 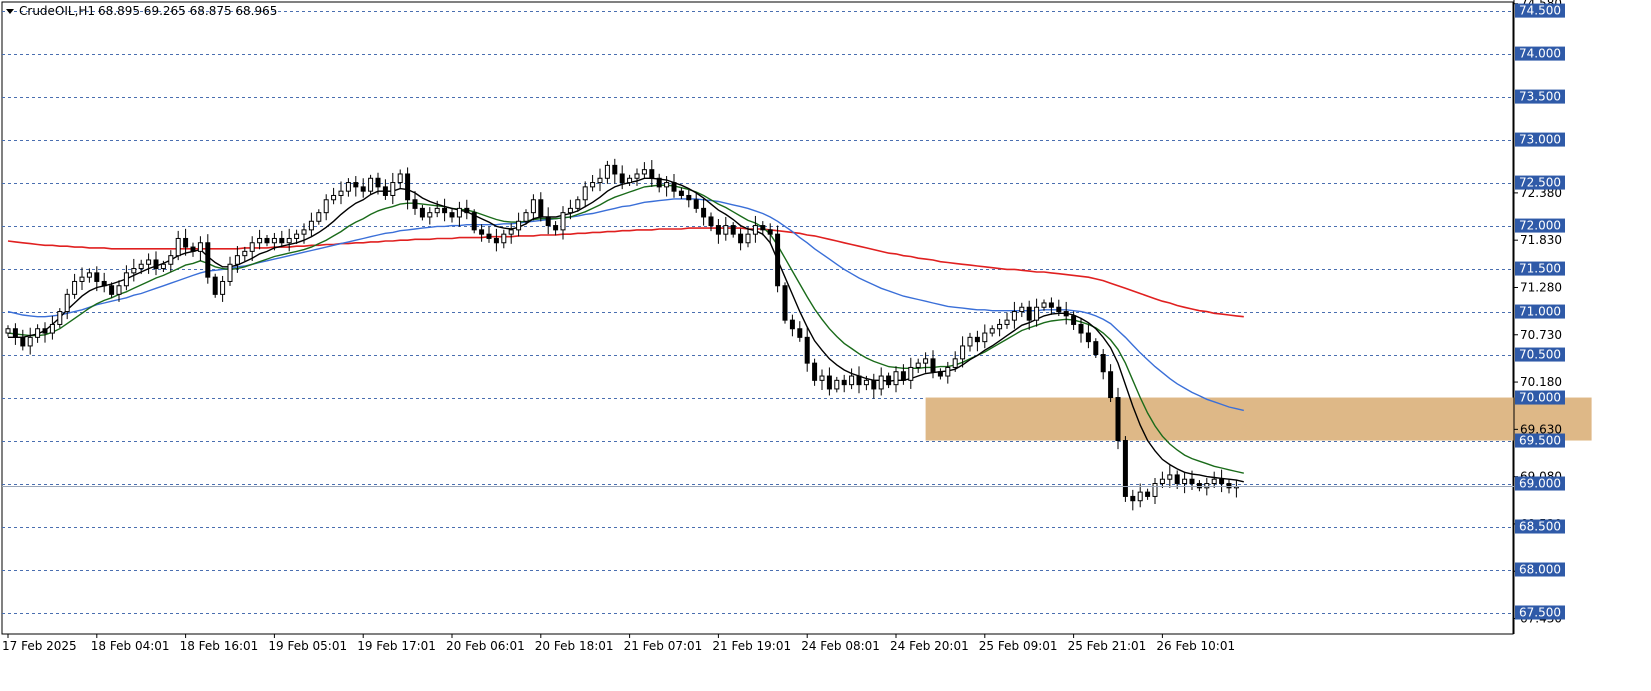 I want to click on time-tick-label: 18 Feb 04:01, so click(x=130, y=646).